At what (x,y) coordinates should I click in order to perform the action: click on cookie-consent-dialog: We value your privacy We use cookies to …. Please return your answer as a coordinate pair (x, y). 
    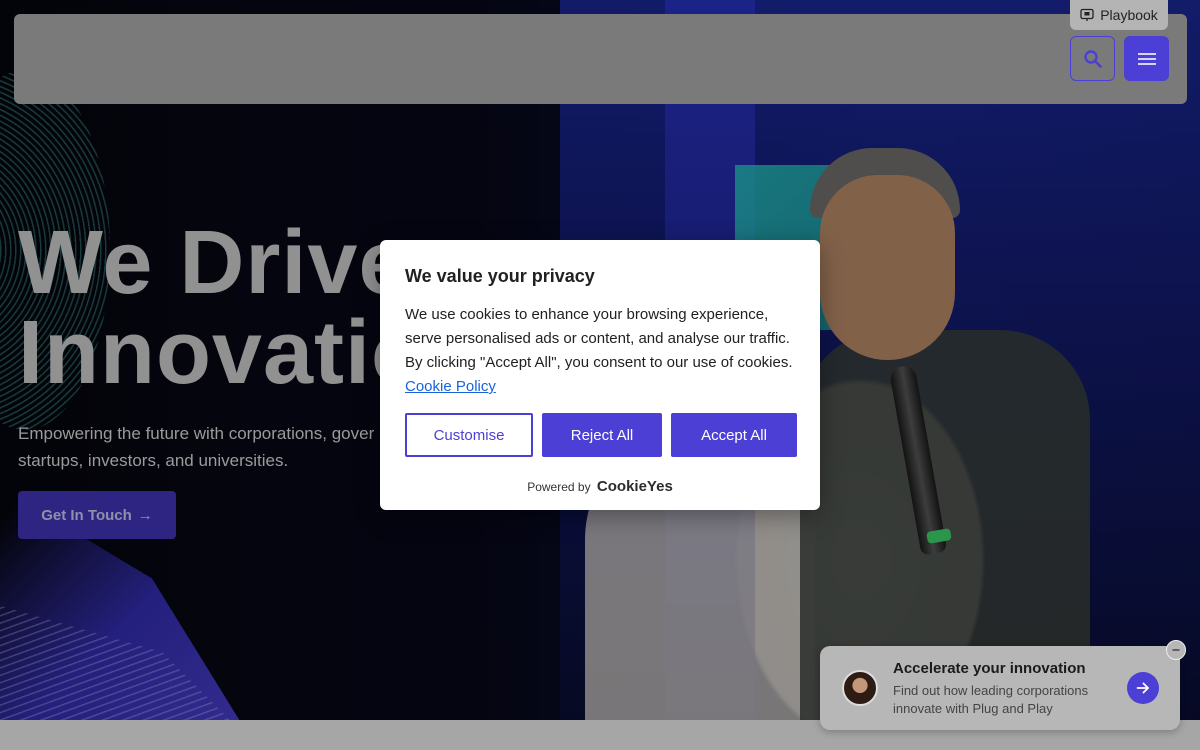
    Looking at the image, I should click on (600, 375).